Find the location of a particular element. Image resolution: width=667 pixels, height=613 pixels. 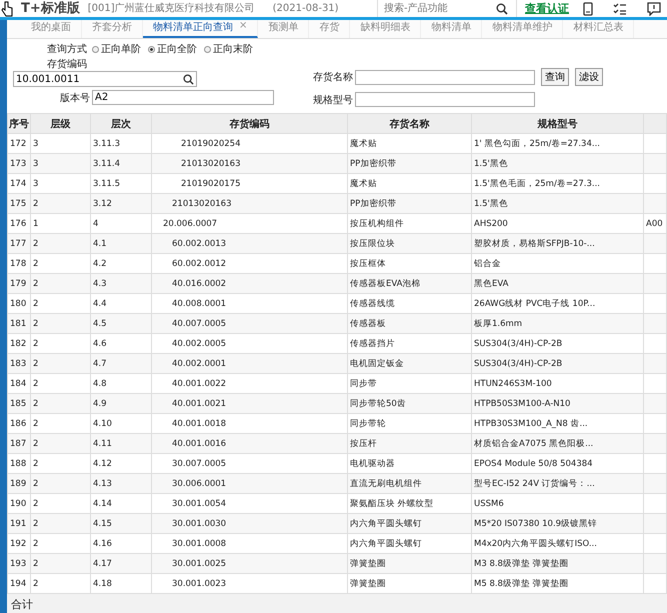

table-cell: 180 is located at coordinates (18, 303).